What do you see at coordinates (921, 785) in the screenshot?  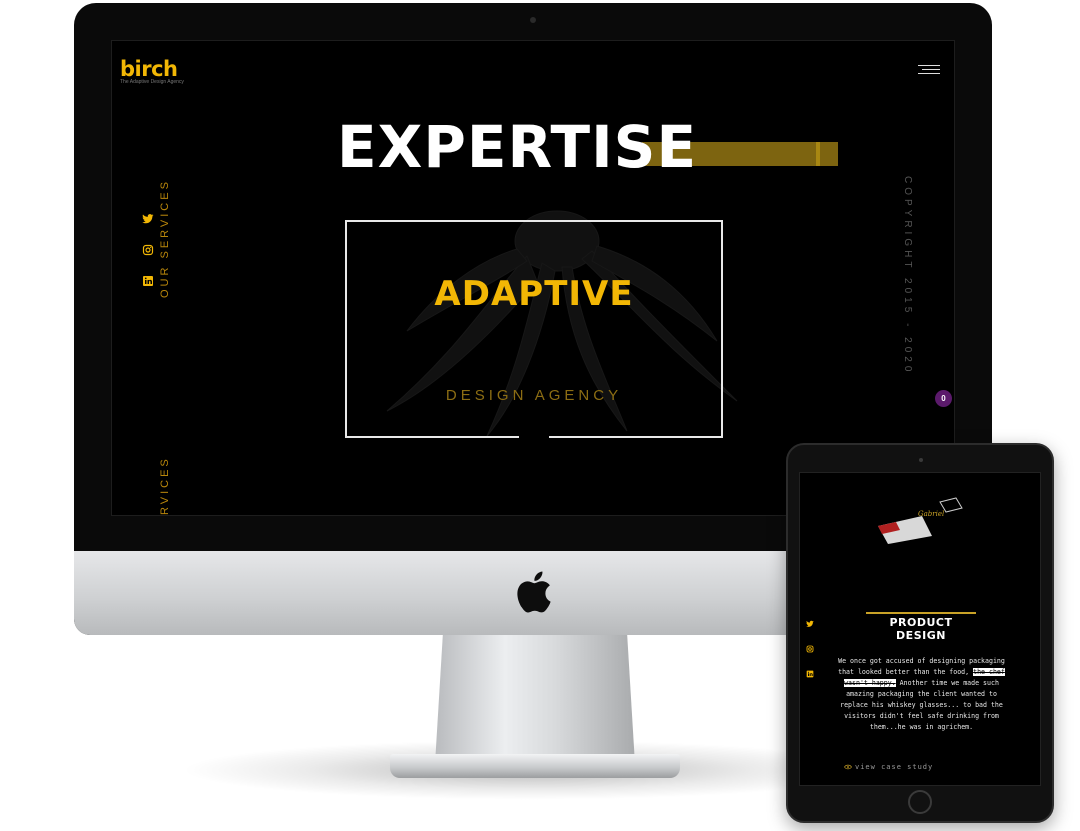 I see `divider` at bounding box center [921, 785].